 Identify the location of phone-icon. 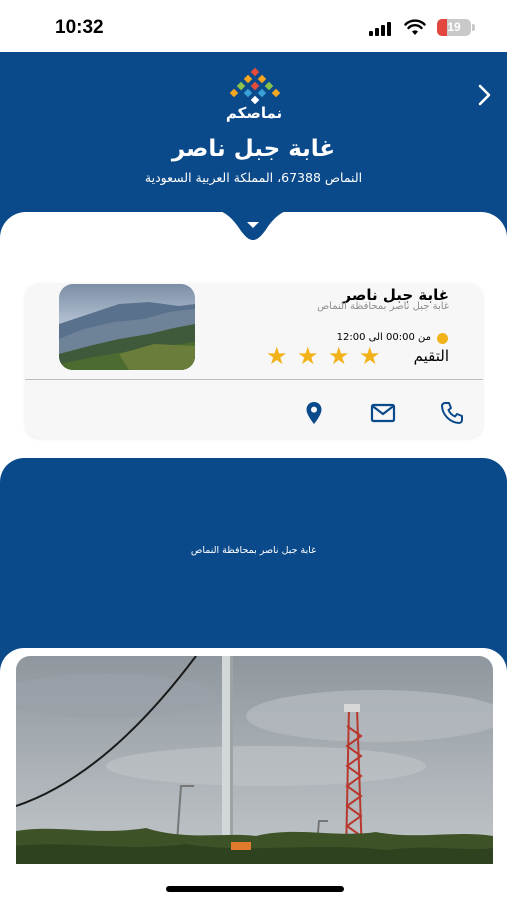
(452, 413).